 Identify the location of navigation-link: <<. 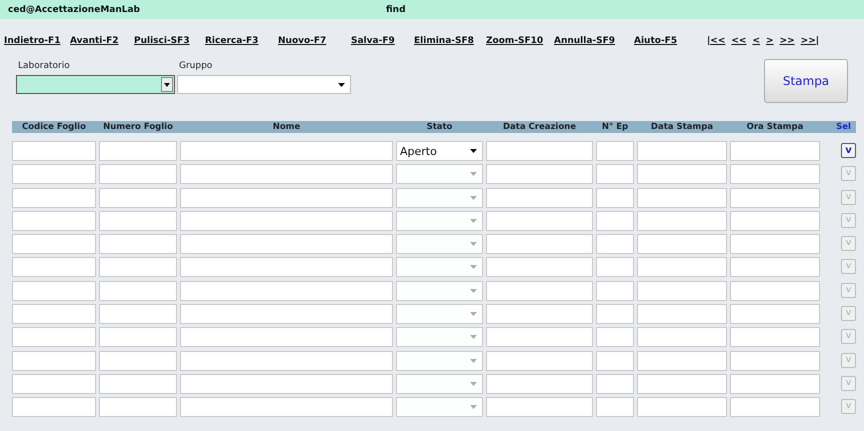
(738, 41).